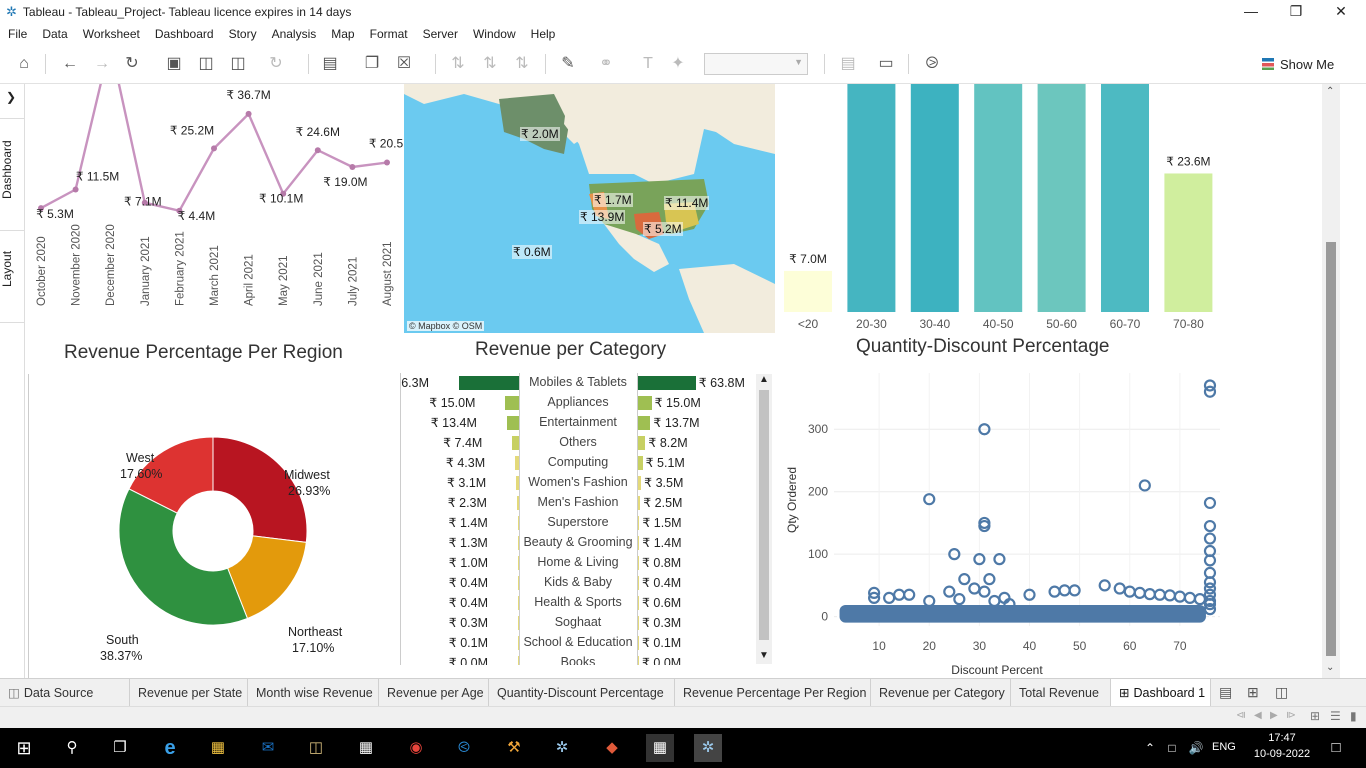  What do you see at coordinates (458, 64) in the screenshot?
I see `swap-icon: ⇅` at bounding box center [458, 64].